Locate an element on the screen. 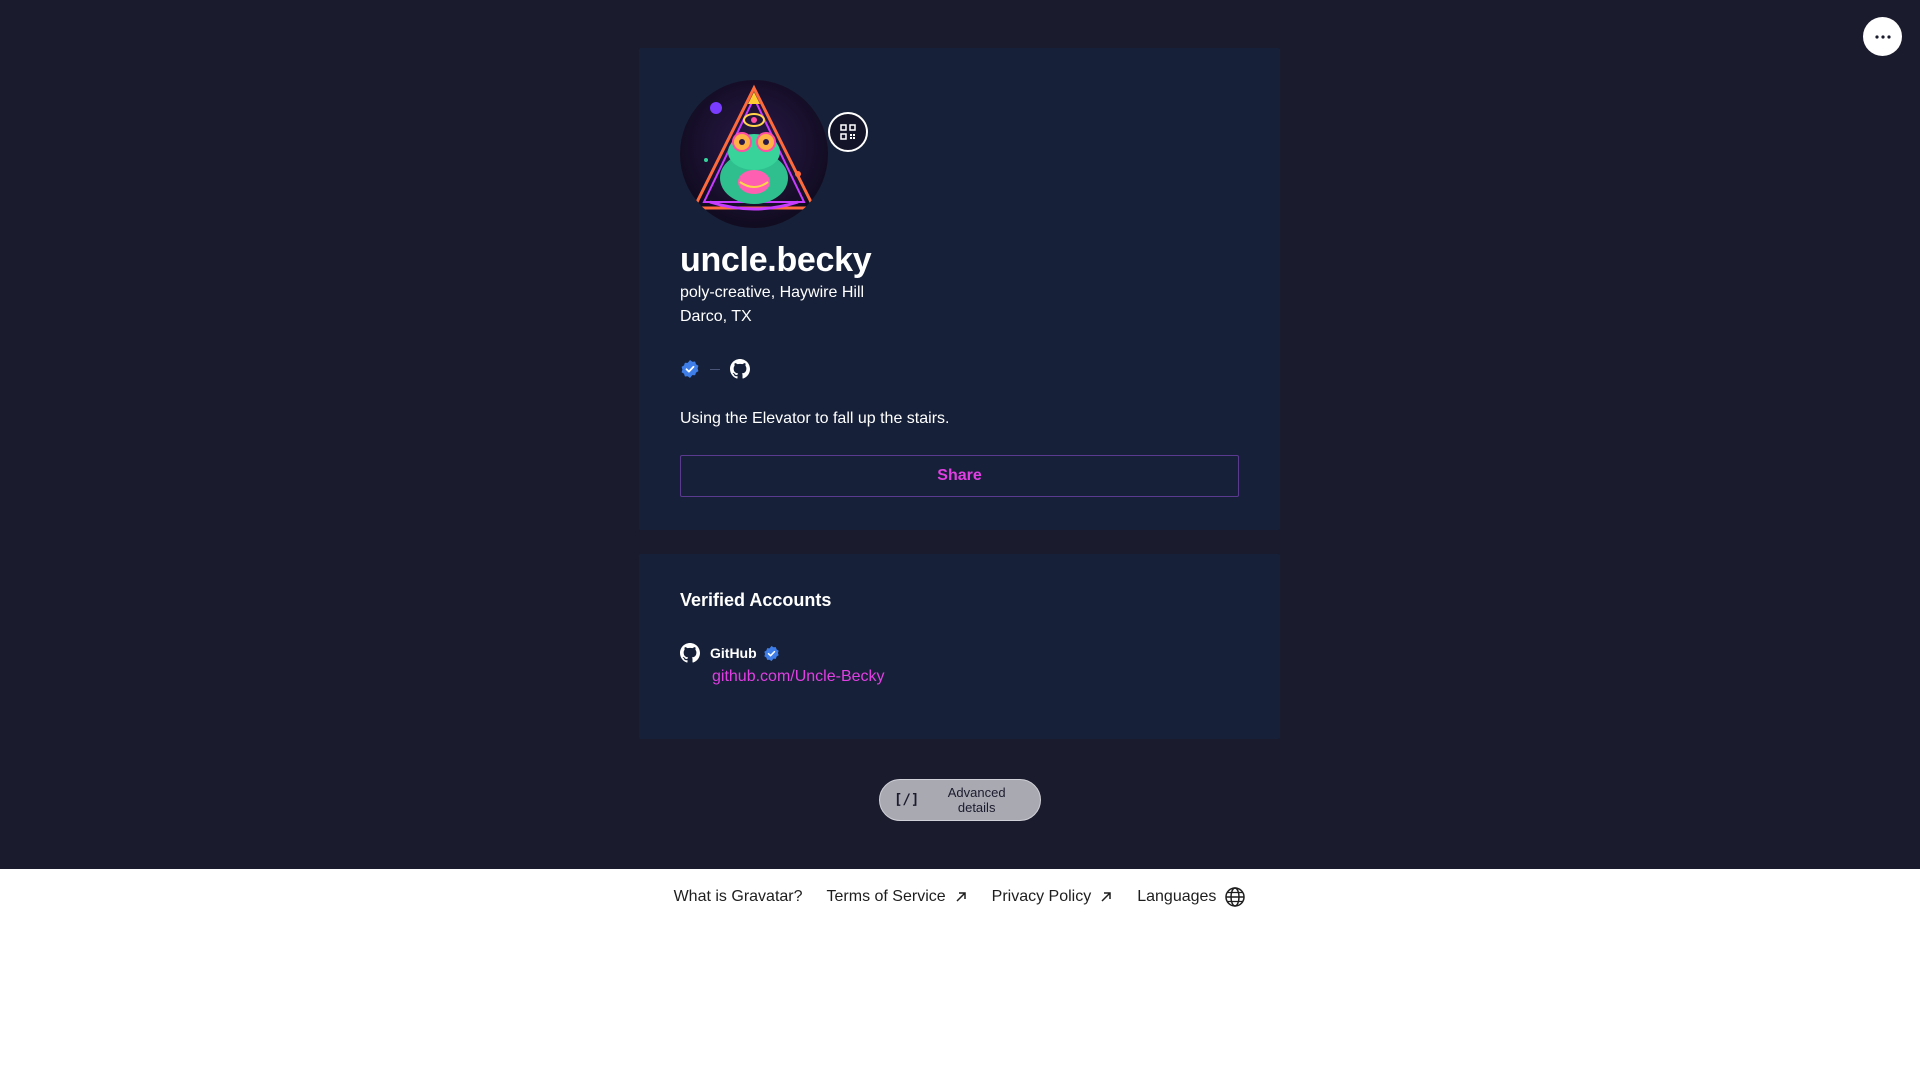 The height and width of the screenshot is (1080, 1920). qr-code-button is located at coordinates (848, 132).